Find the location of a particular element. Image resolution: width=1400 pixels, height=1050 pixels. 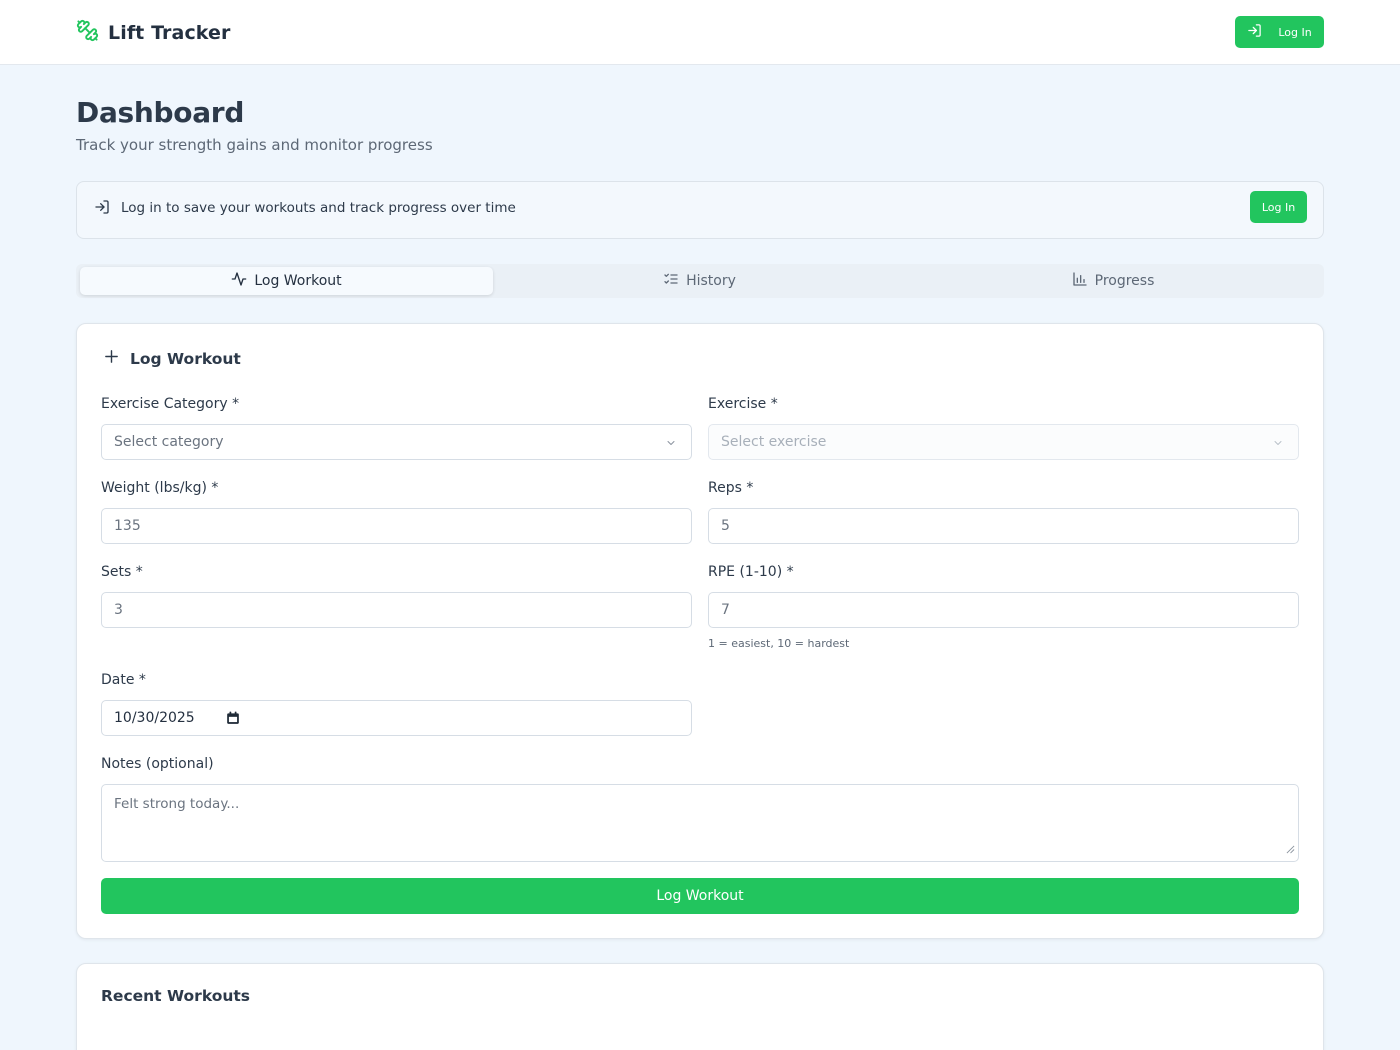

tab-progress: Progress is located at coordinates (1113, 281).